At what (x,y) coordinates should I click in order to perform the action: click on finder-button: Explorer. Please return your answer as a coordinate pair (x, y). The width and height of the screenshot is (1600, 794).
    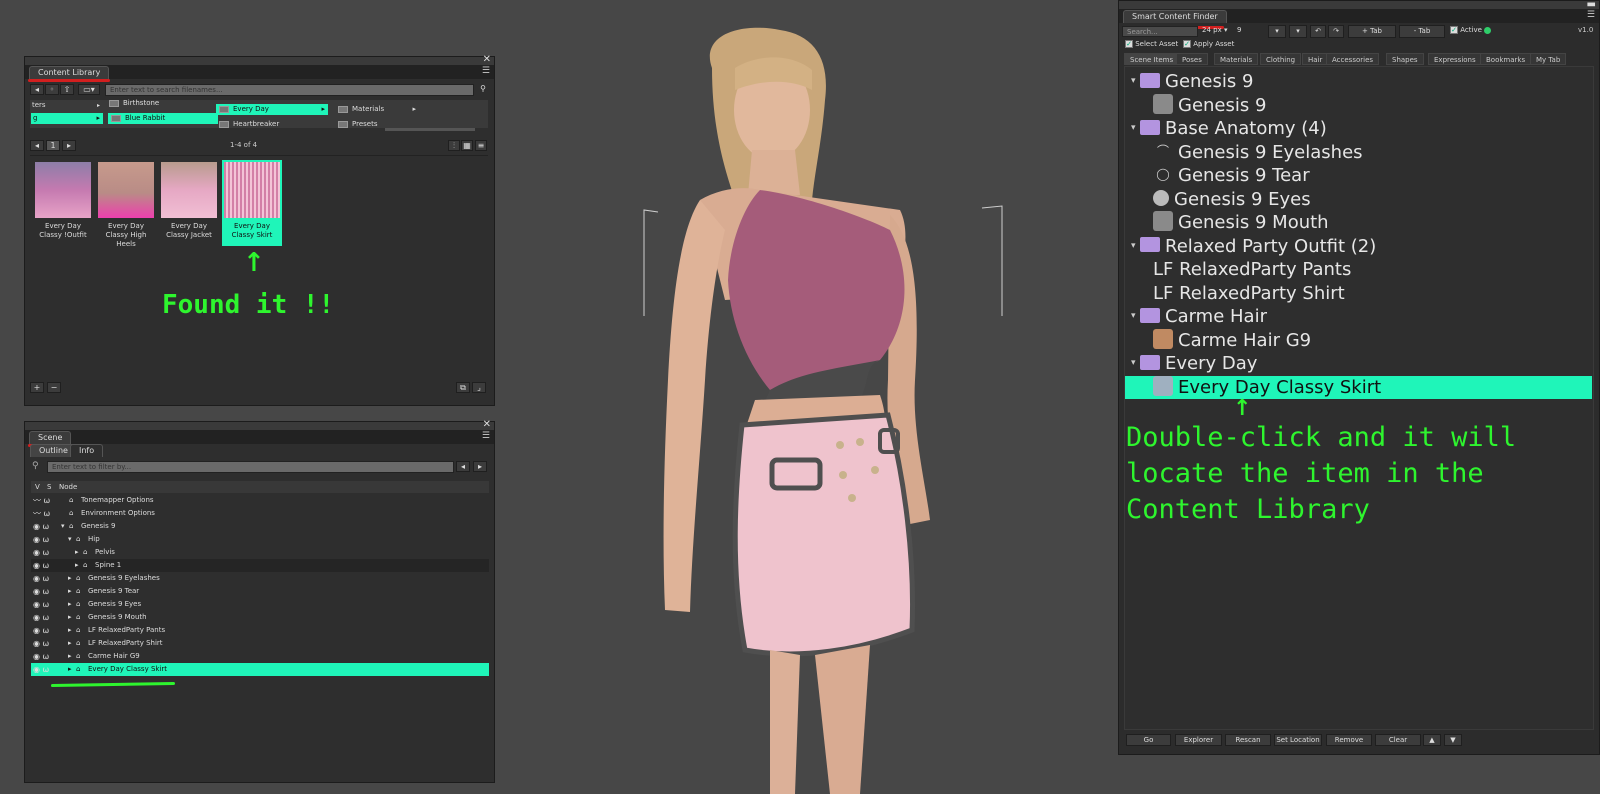
    Looking at the image, I should click on (1198, 740).